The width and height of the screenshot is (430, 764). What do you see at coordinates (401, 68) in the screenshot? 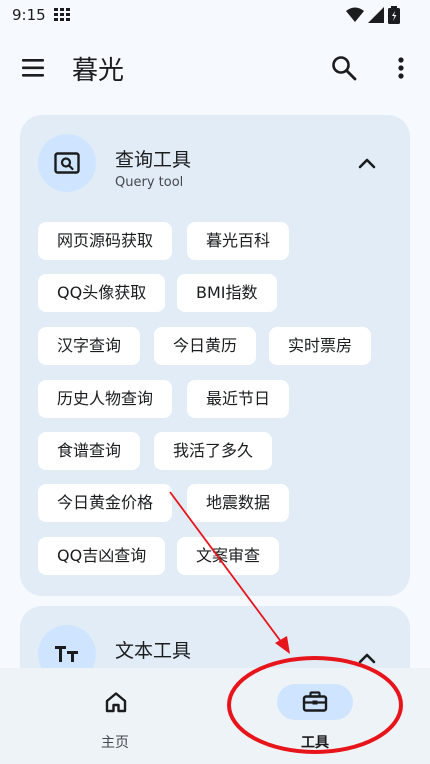
I see `more-vert-icon` at bounding box center [401, 68].